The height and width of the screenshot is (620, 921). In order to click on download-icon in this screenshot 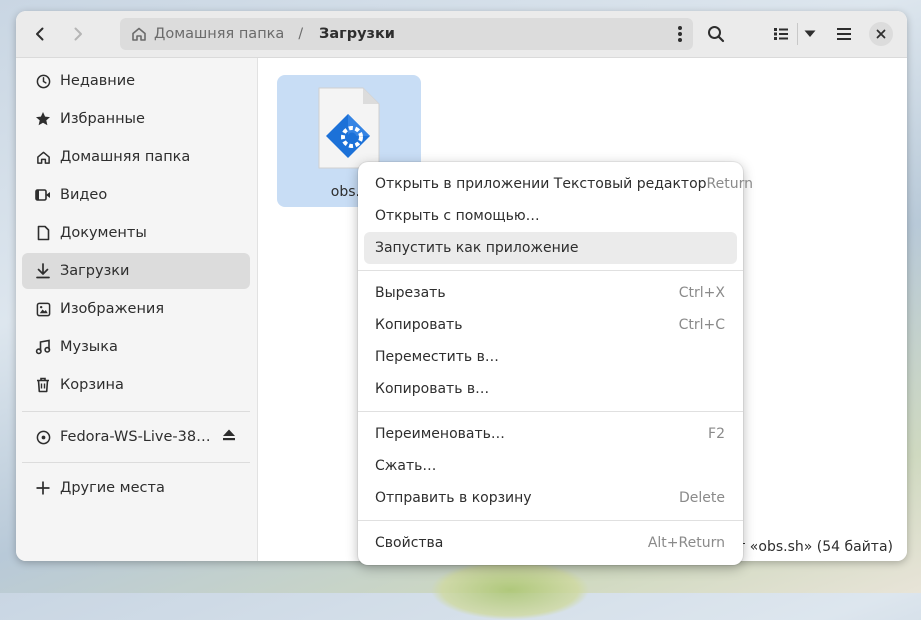, I will do `click(43, 271)`.